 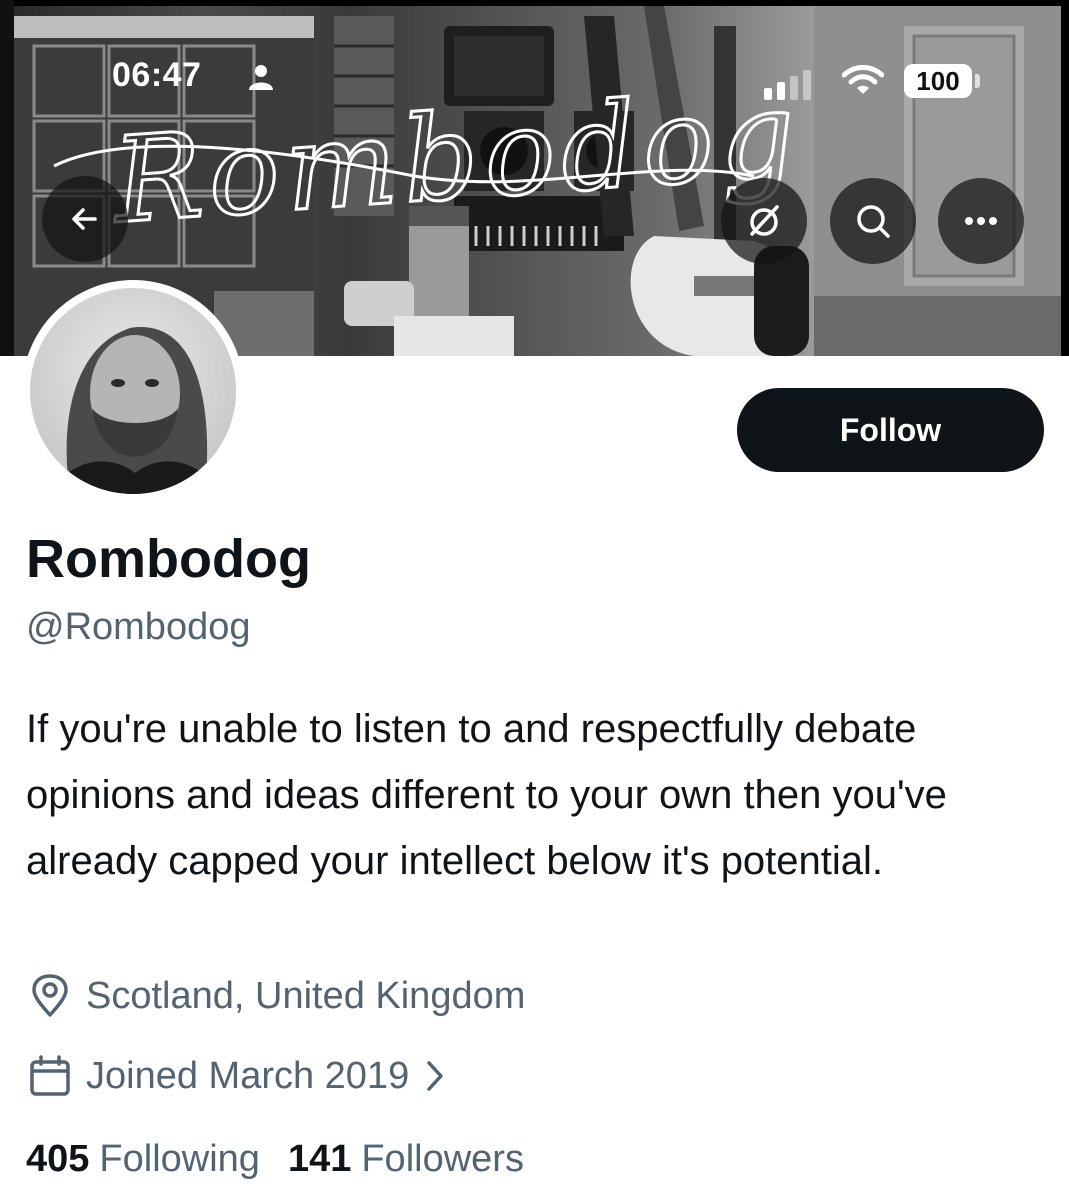 I want to click on back-button, so click(x=85, y=219).